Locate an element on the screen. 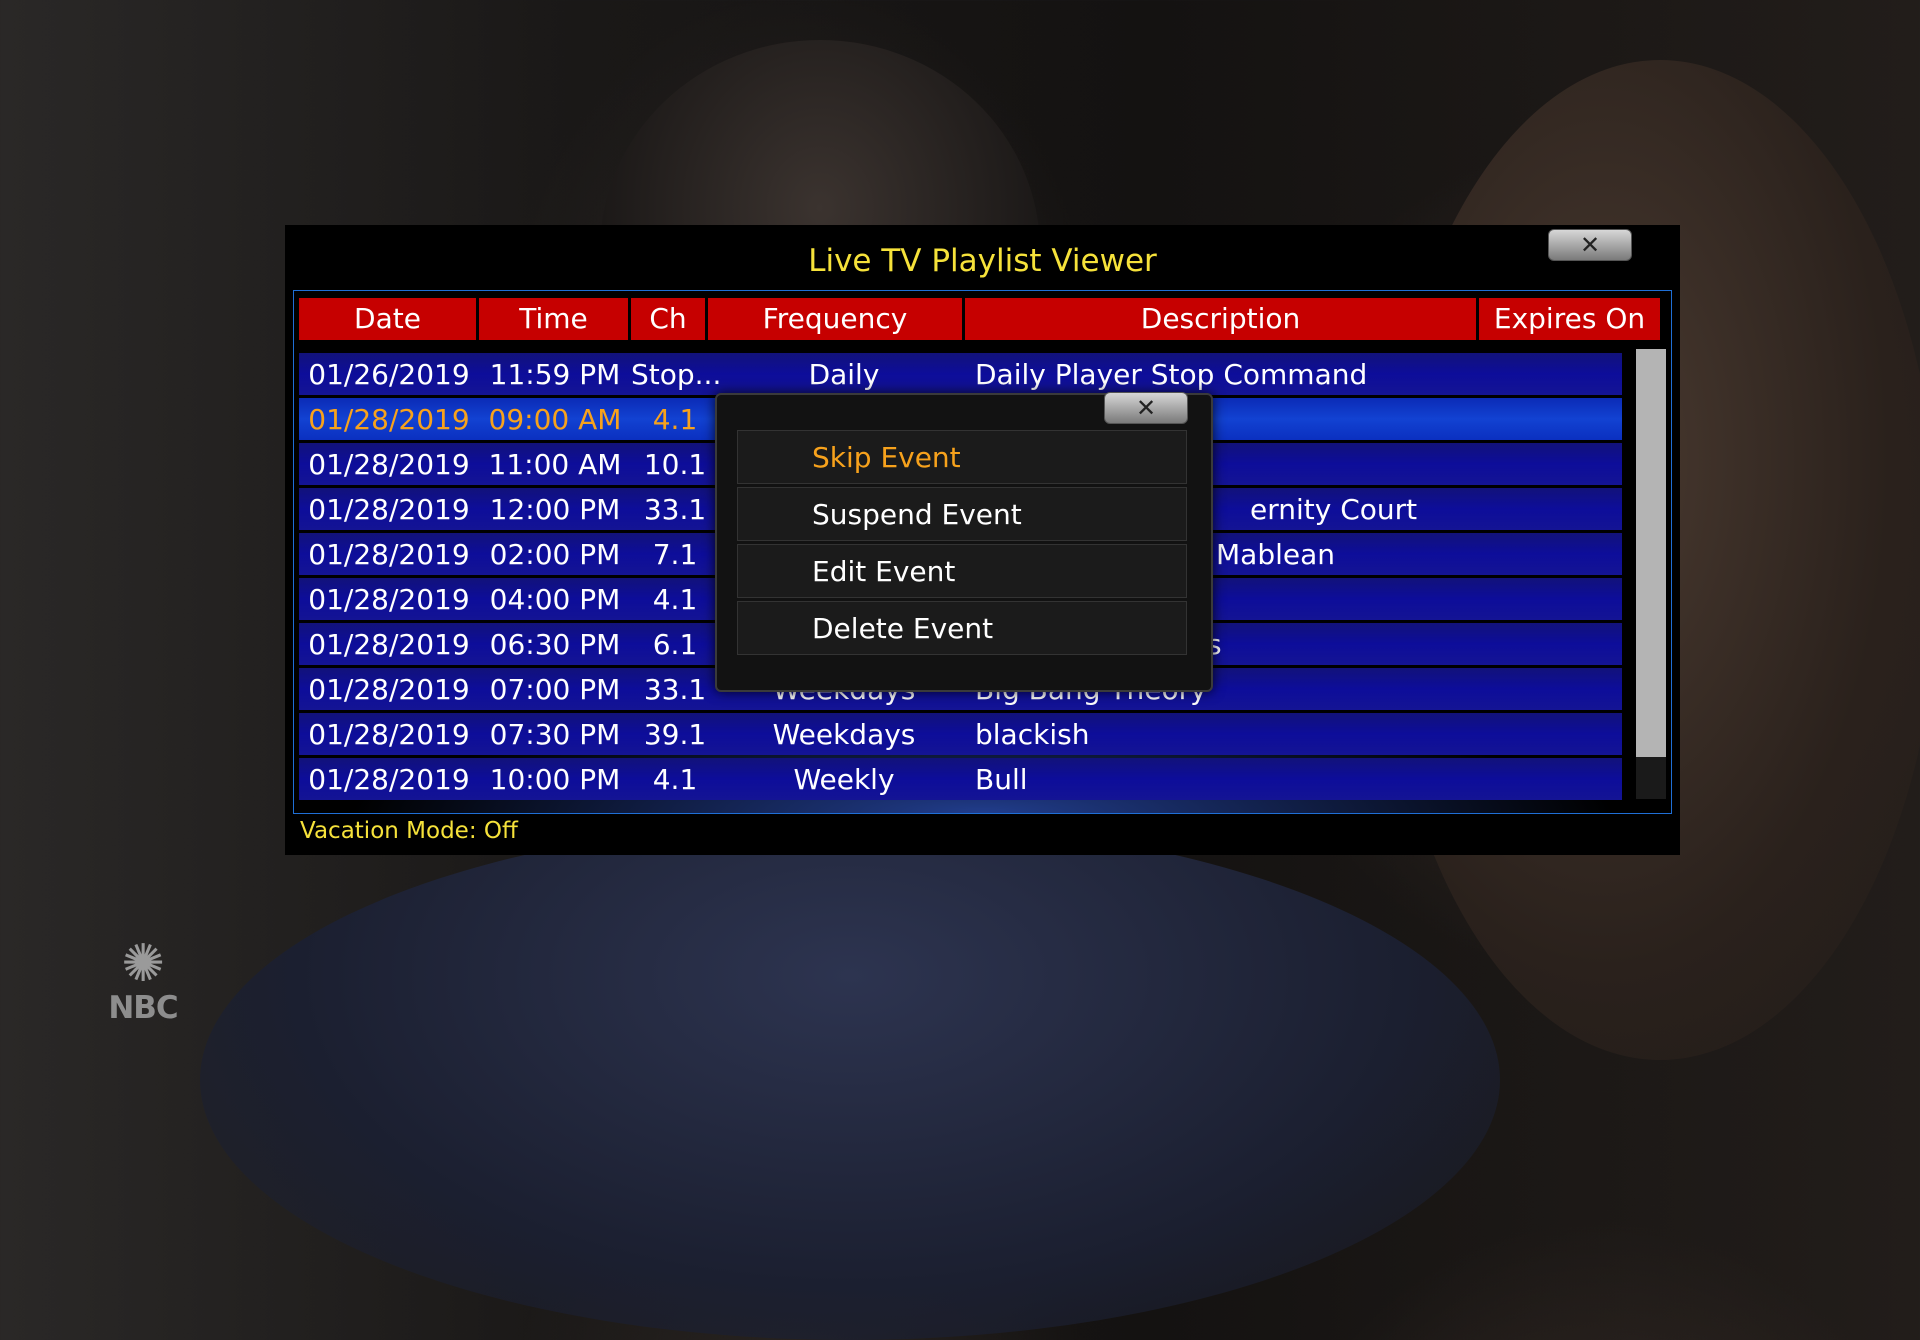 This screenshot has width=1920, height=1340. row-date: 01/26/2019 is located at coordinates (389, 374).